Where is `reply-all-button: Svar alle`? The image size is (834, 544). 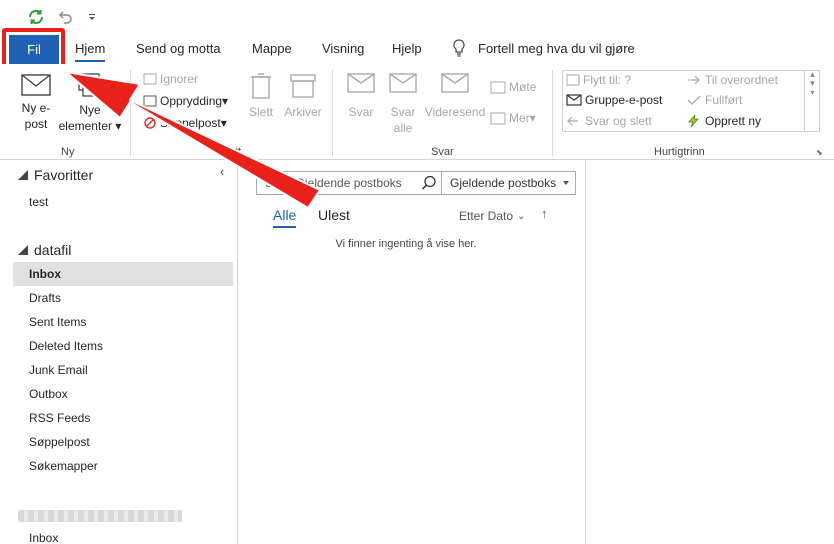 reply-all-button: Svar alle is located at coordinates (403, 104).